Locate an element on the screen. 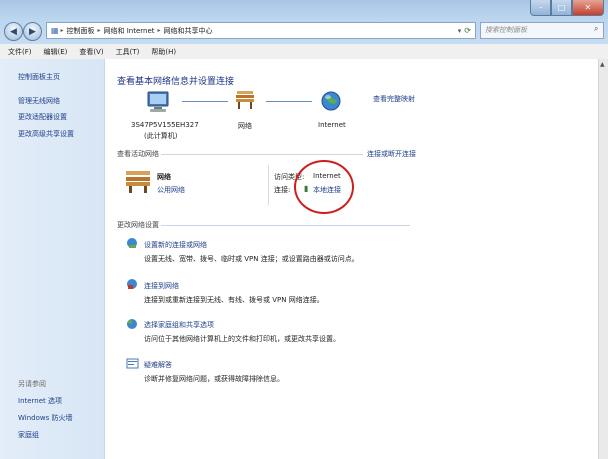 This screenshot has height=459, width=608. connections-label: 连接: is located at coordinates (282, 190).